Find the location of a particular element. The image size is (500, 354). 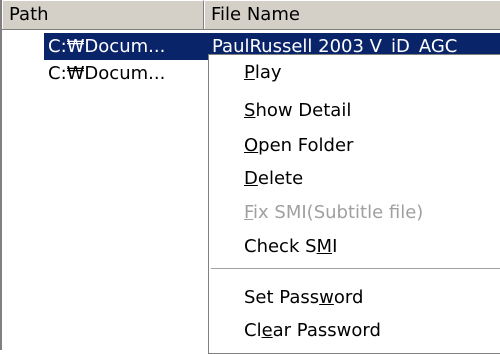

menu-item-open-folder-suffix: pen Folder is located at coordinates (306, 145).